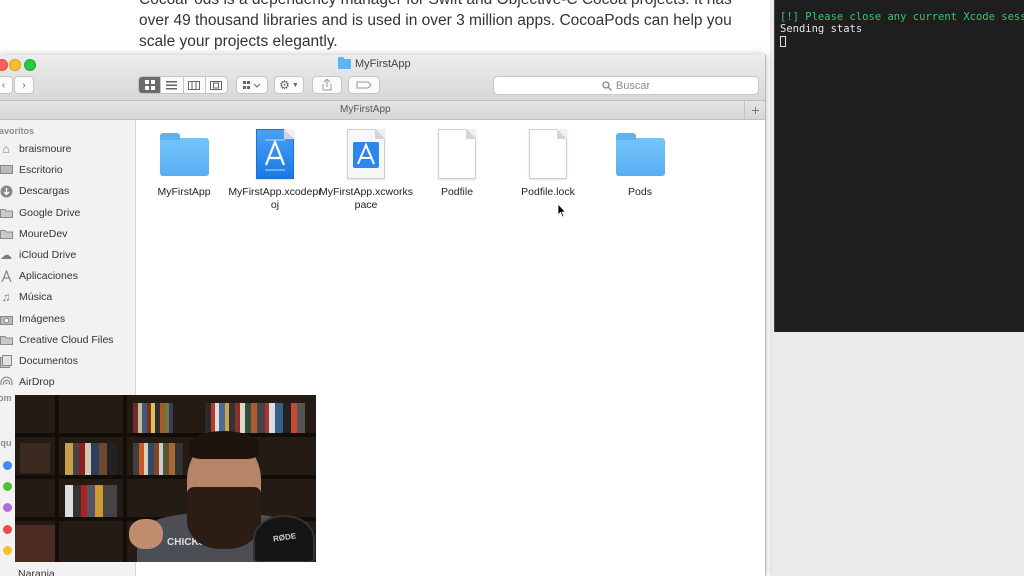 This screenshot has height=576, width=1024. What do you see at coordinates (216, 85) in the screenshot?
I see `coverflow-view-button` at bounding box center [216, 85].